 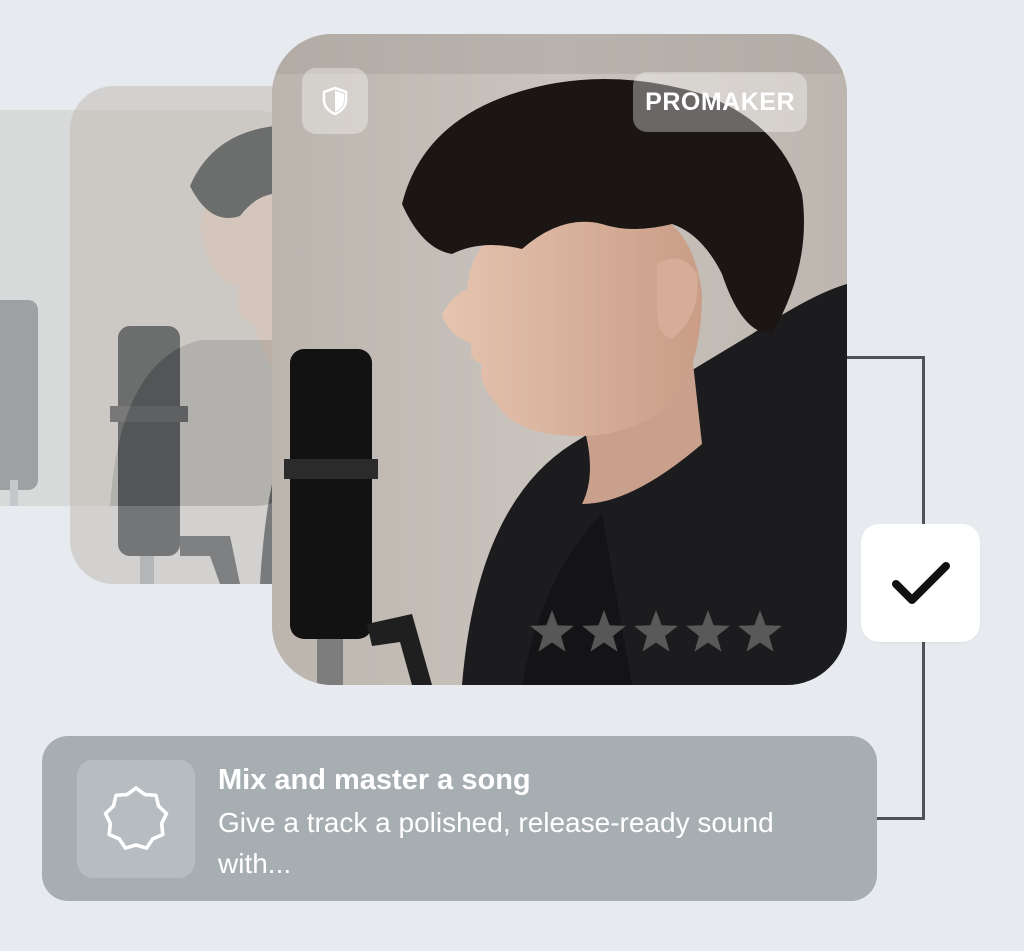 I want to click on task-icon-tile, so click(x=136, y=819).